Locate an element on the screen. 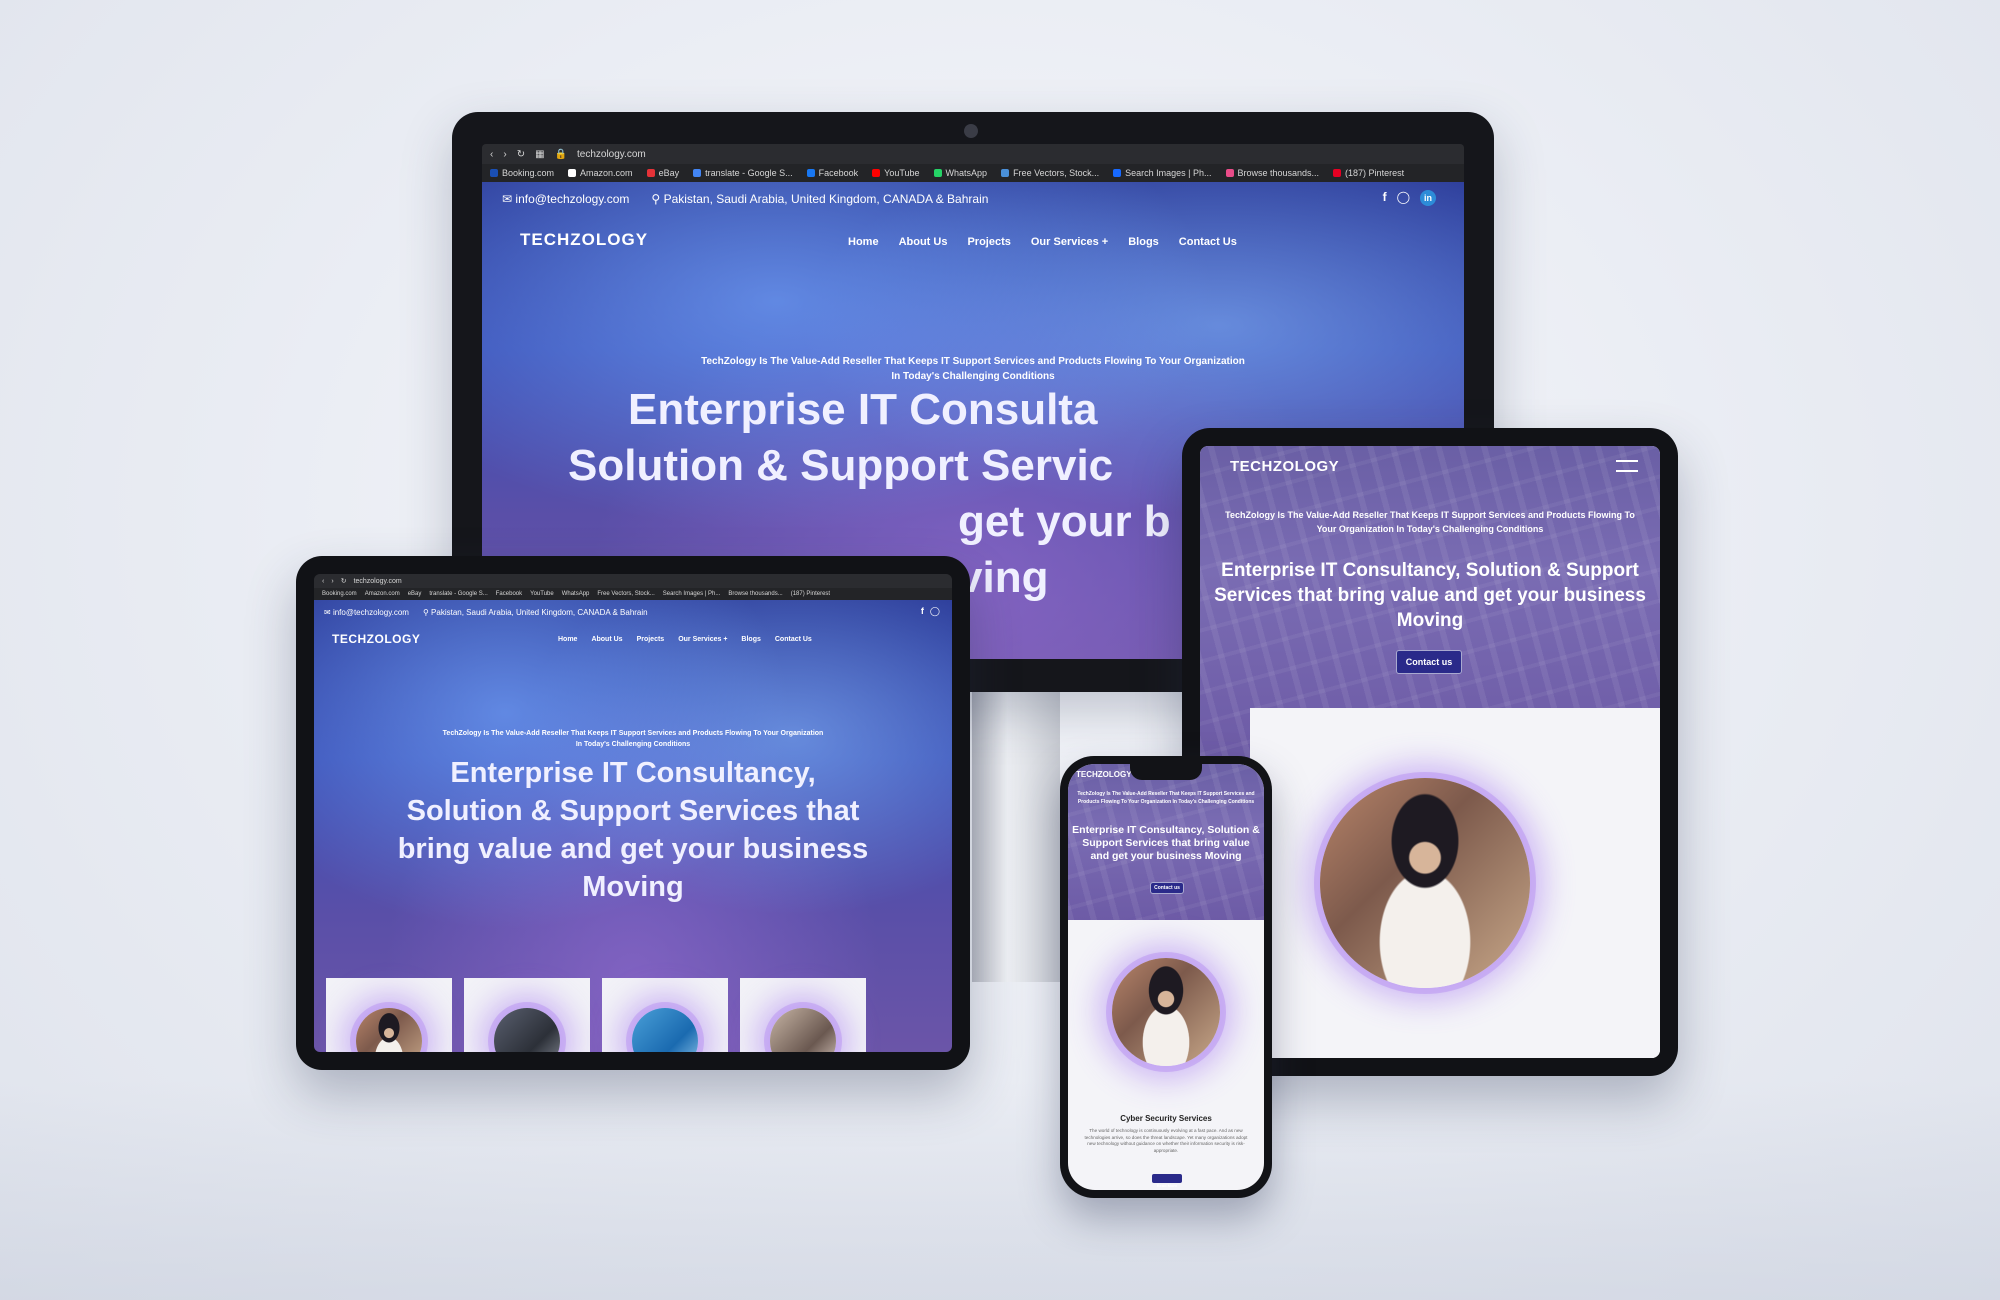 This screenshot has width=2000, height=1300. read-more-button: Read More is located at coordinates (1167, 1181).